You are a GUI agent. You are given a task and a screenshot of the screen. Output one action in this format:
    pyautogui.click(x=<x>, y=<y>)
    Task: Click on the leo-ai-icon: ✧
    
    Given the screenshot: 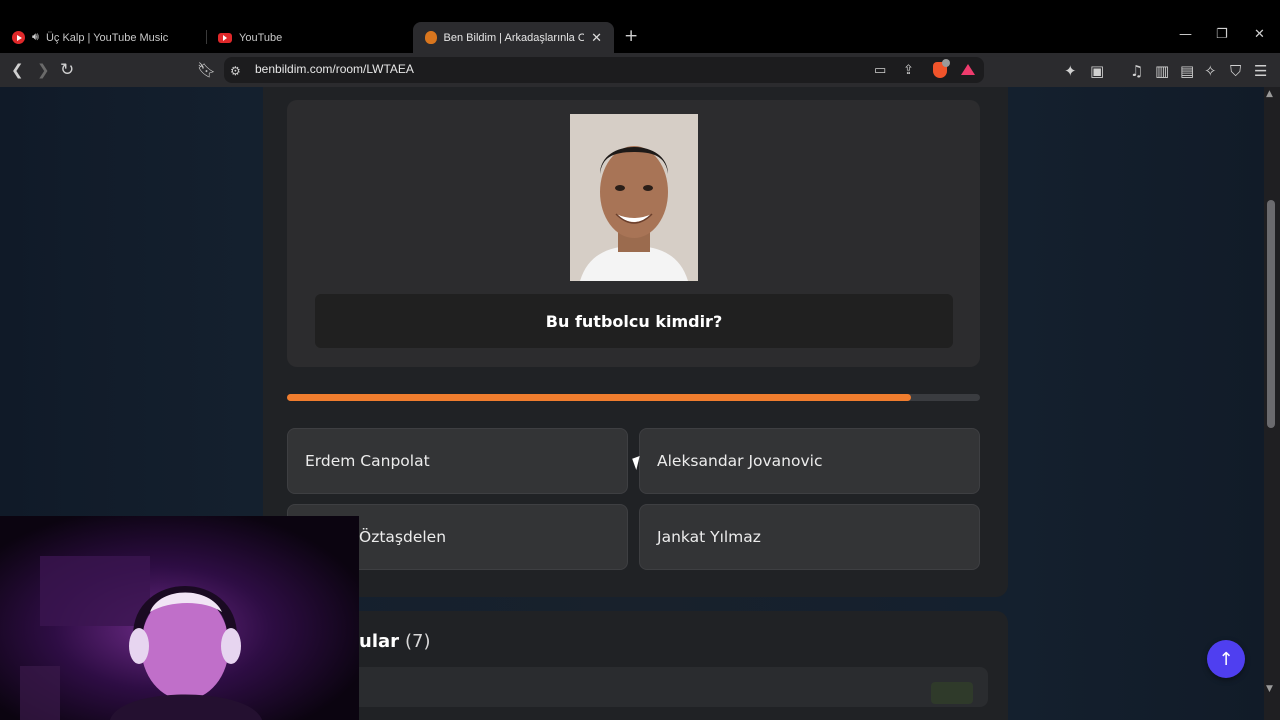 What is the action you would take?
    pyautogui.click(x=1210, y=71)
    